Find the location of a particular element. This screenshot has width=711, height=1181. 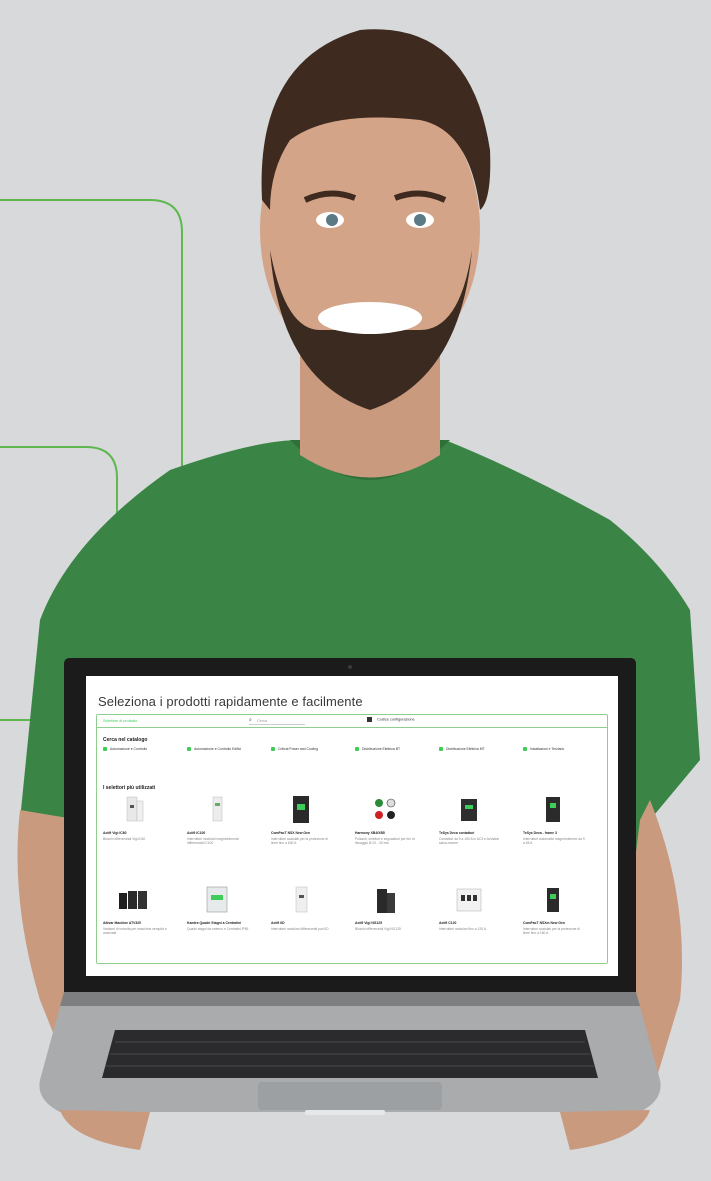

automation-icon is located at coordinates (105, 749).